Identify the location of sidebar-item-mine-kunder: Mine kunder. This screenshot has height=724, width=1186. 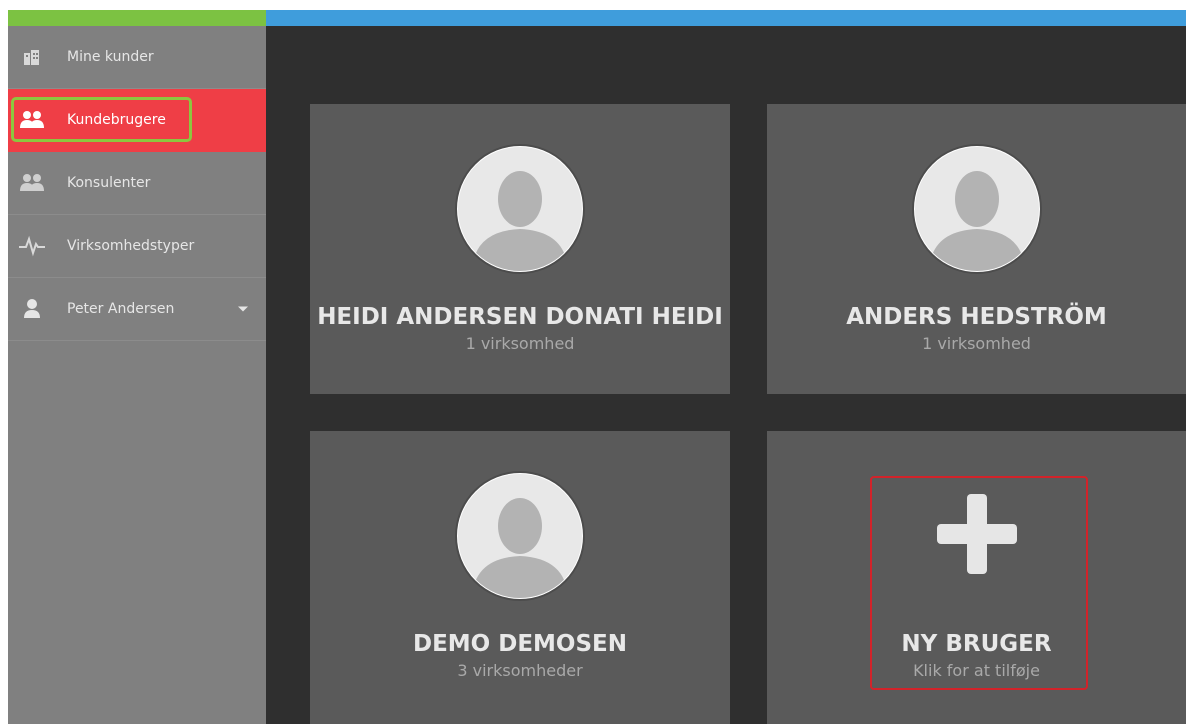
(137, 57).